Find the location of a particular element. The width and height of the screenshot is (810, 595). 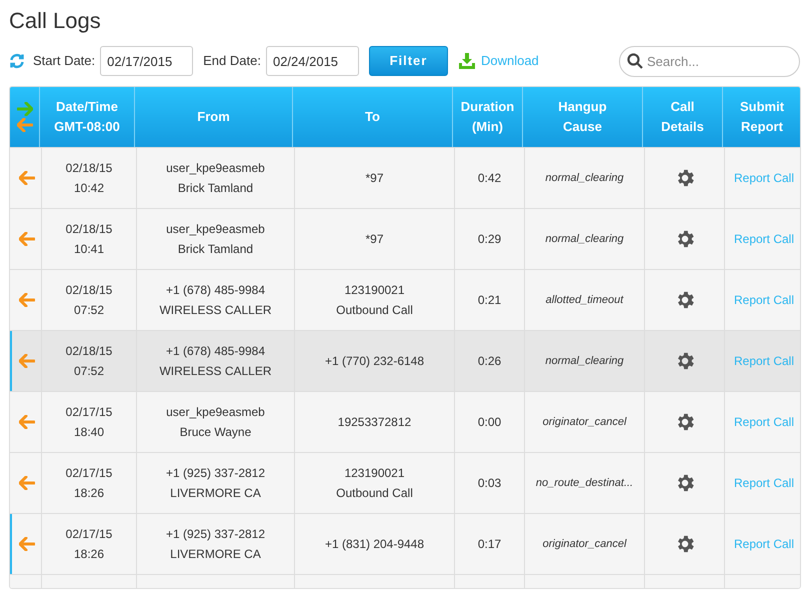

right-arrow-icon is located at coordinates (24, 109).